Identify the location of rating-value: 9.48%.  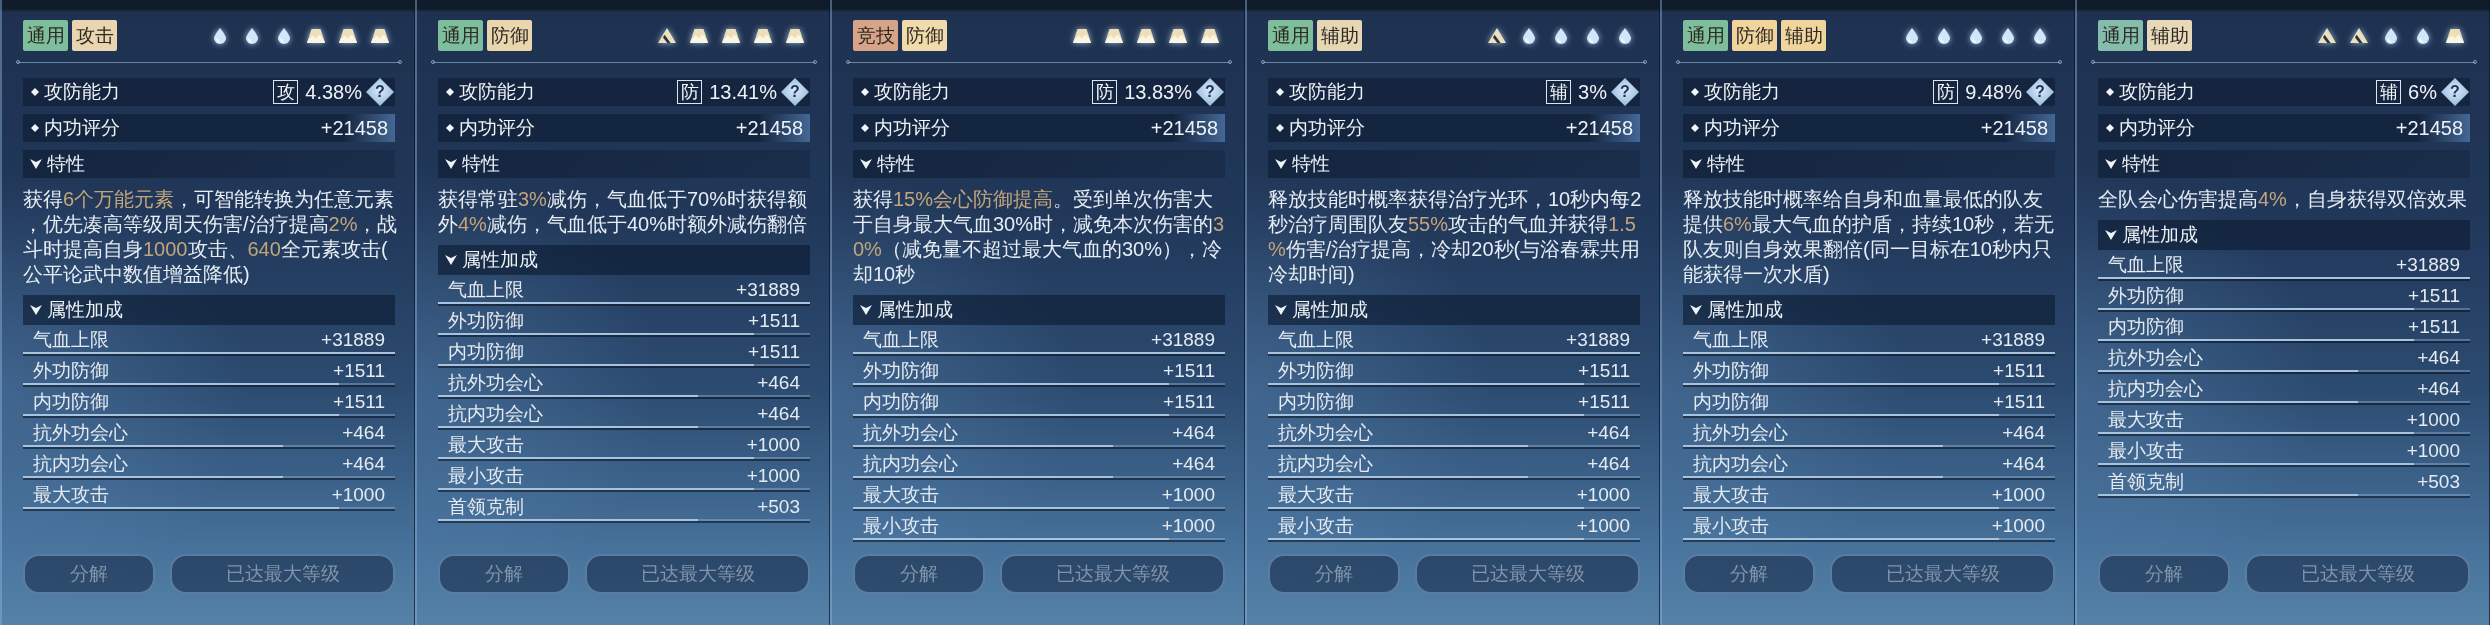
(1993, 92).